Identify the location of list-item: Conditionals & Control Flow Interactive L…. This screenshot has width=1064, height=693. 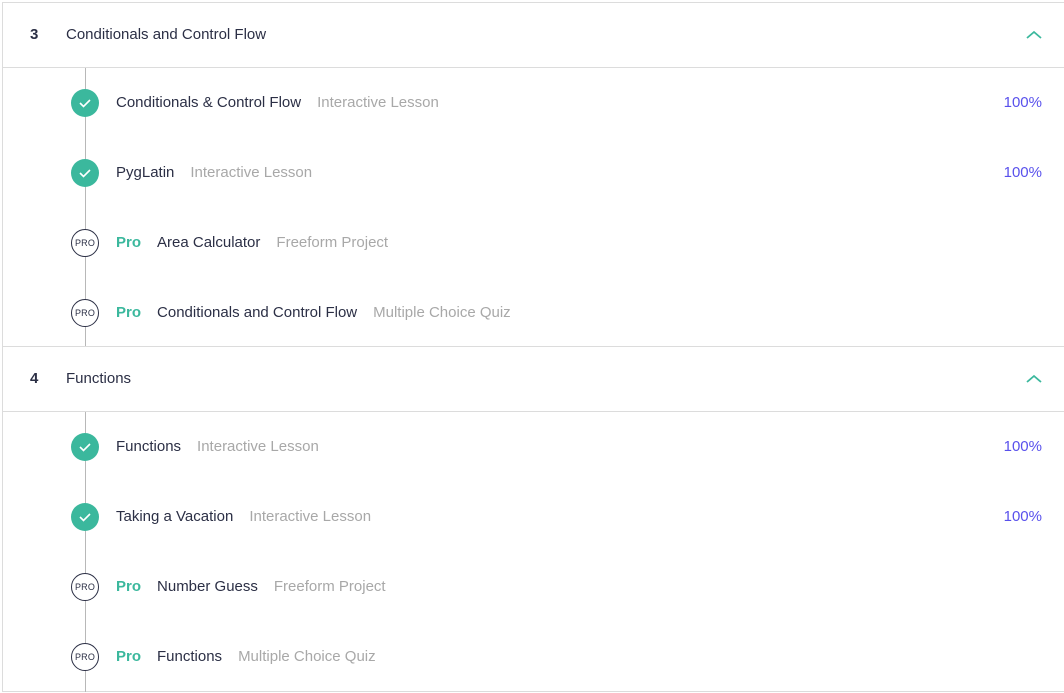
(533, 103).